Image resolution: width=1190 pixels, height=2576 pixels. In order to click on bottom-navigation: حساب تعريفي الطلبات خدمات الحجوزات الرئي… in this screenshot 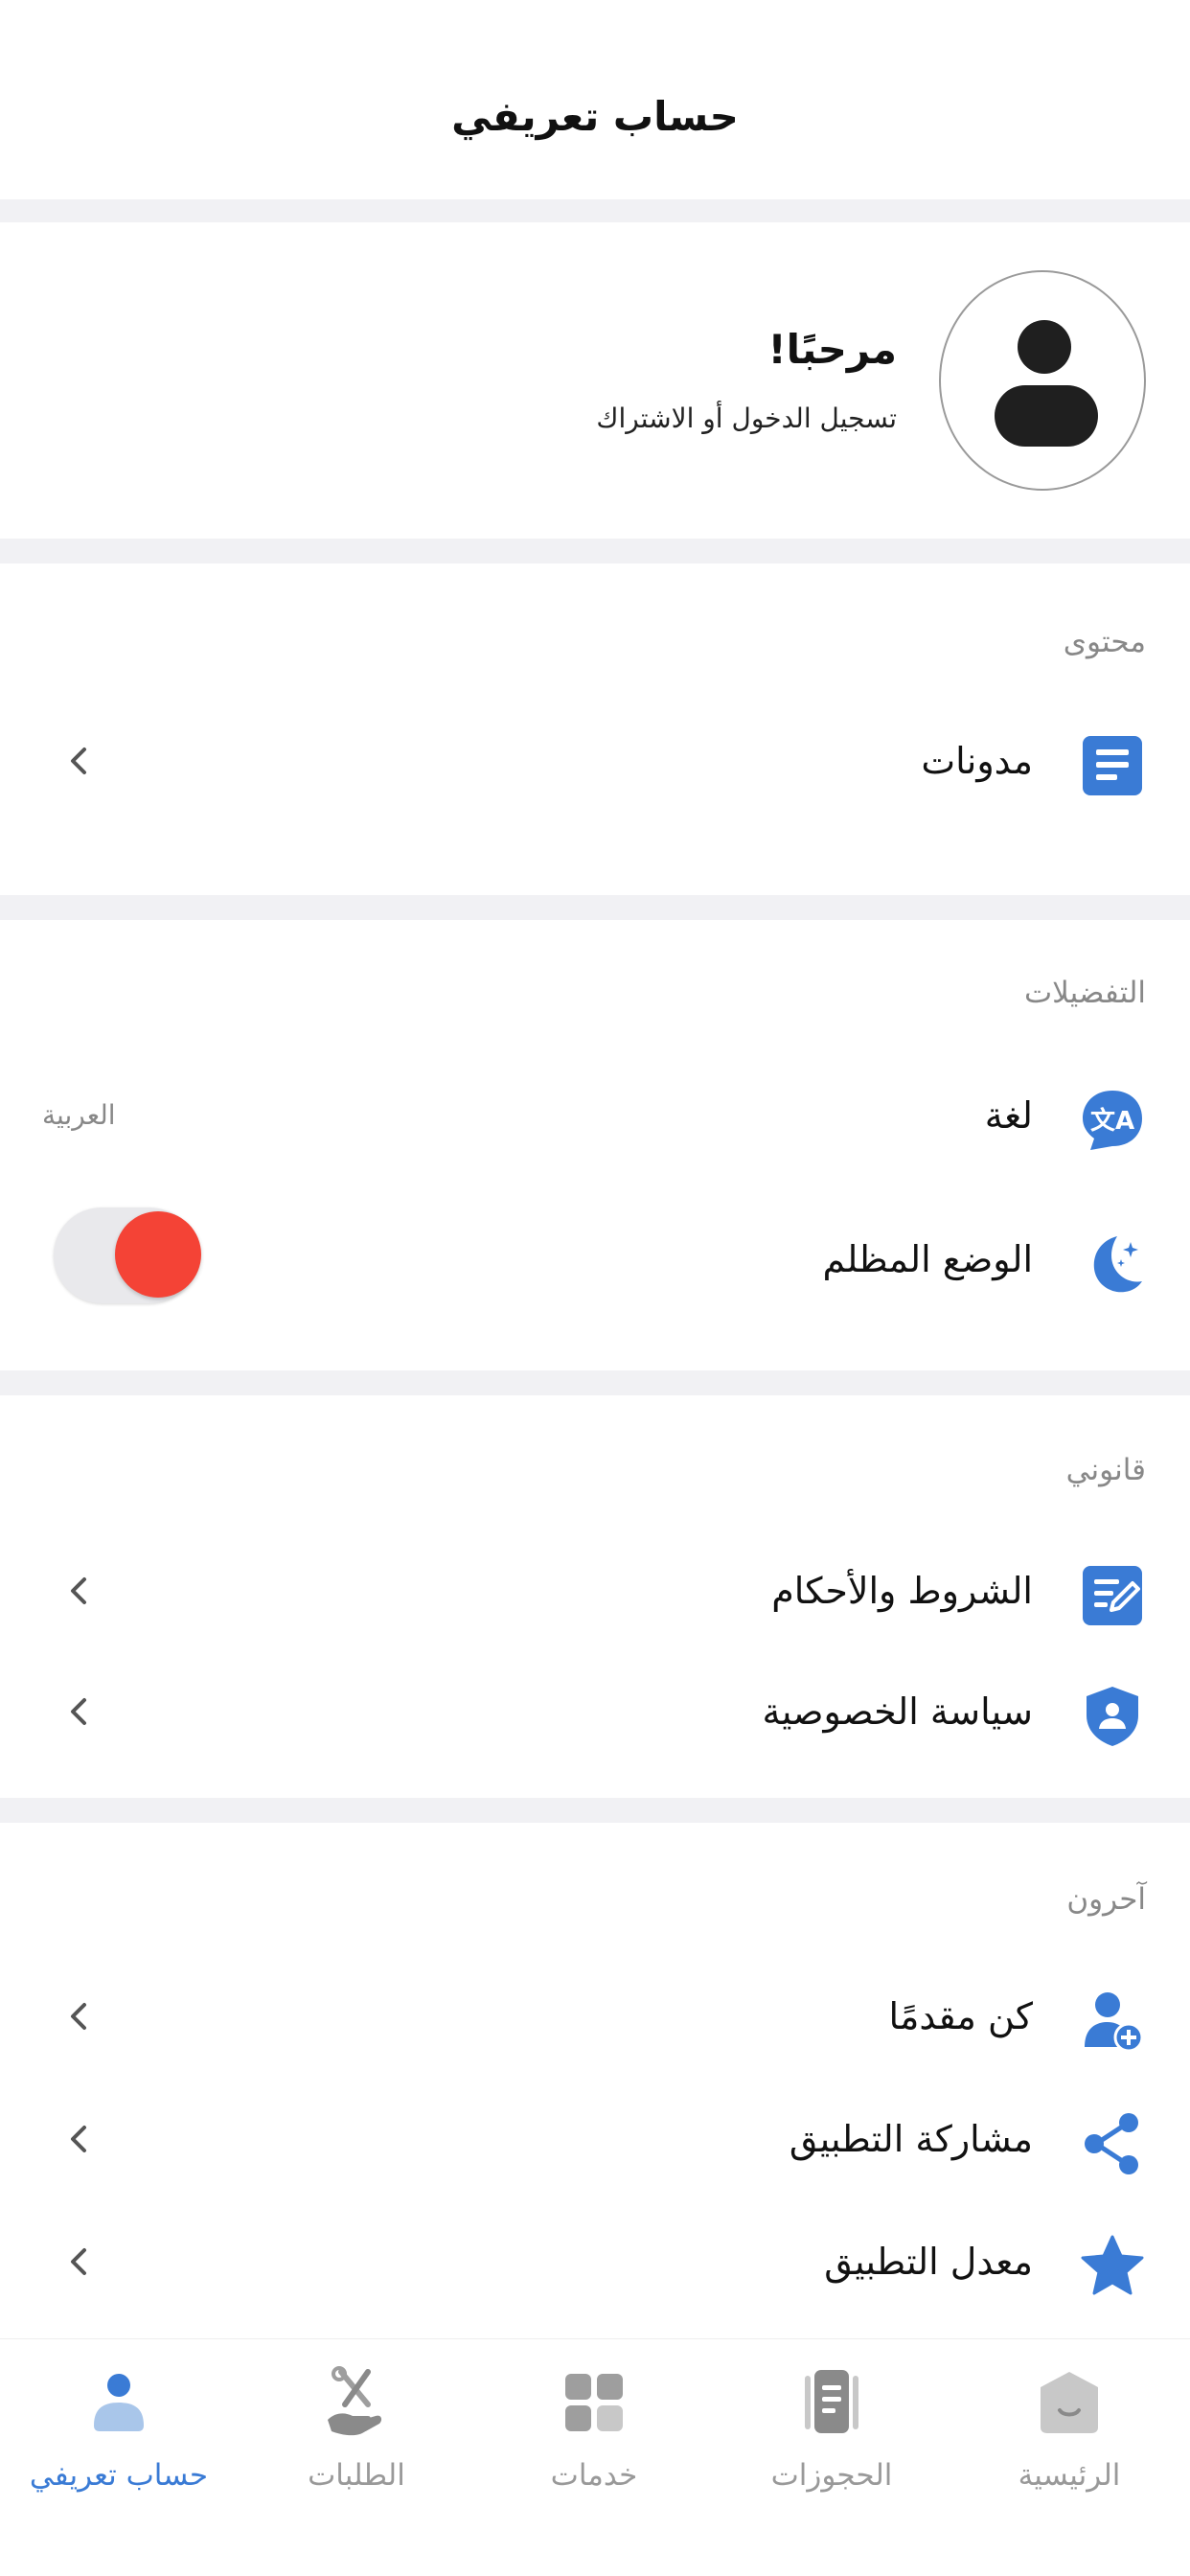, I will do `click(595, 2457)`.